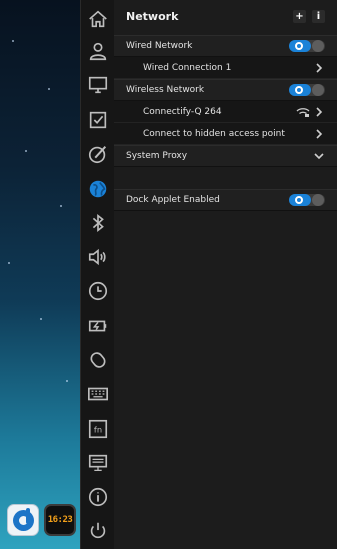 The image size is (337, 549). I want to click on shortcuts-icon: fn, so click(98, 429).